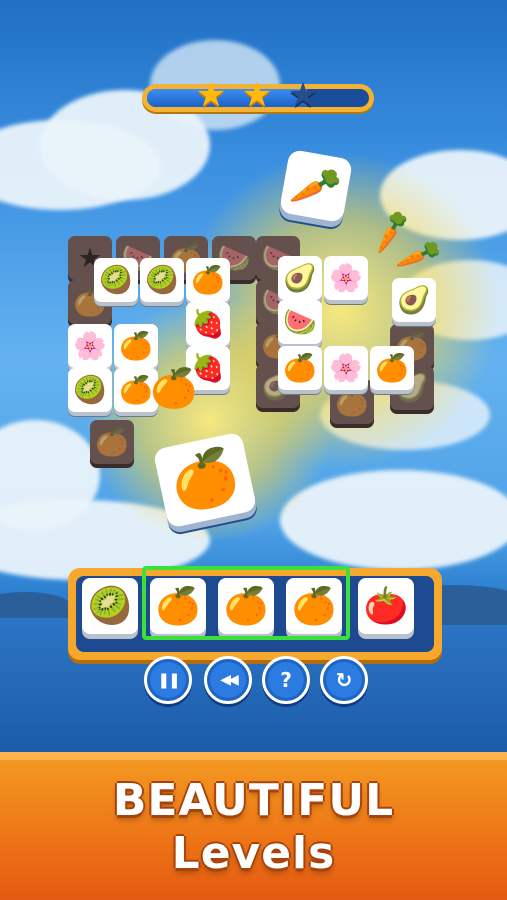 The height and width of the screenshot is (900, 507). I want to click on kiwi-icon: 🥝, so click(110, 606).